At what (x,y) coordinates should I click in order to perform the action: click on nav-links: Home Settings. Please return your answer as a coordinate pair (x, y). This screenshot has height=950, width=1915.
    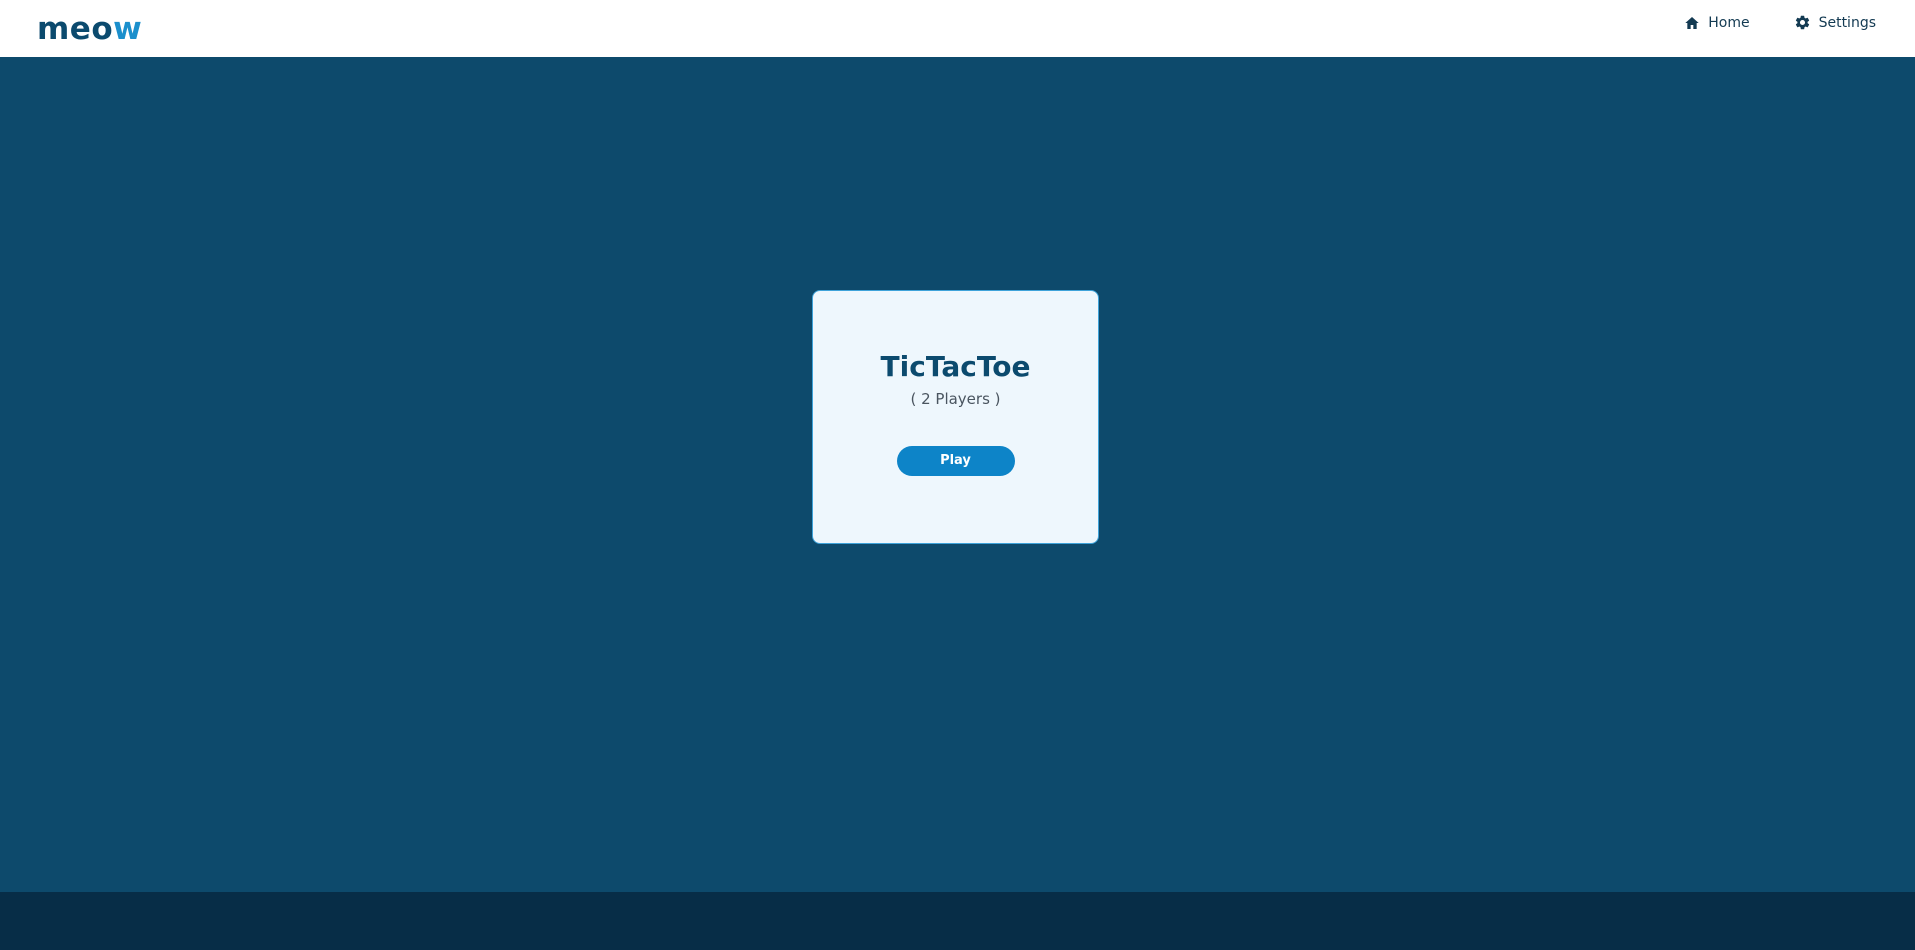
    Looking at the image, I should click on (1780, 22).